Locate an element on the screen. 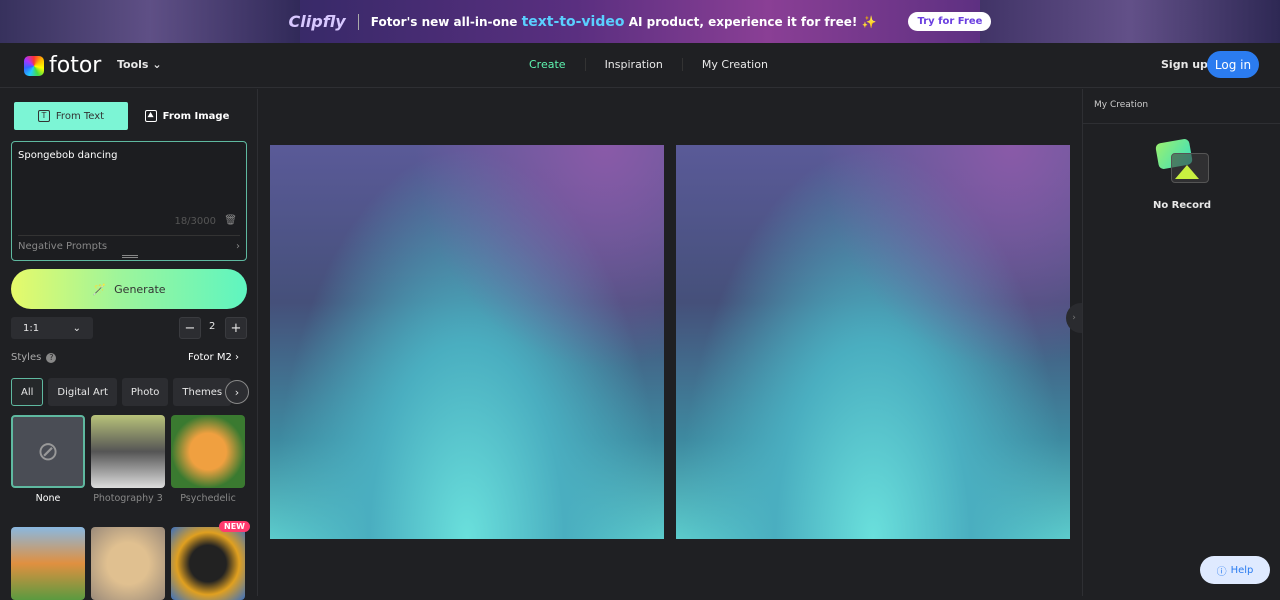  chevron-right-icon: › is located at coordinates (238, 246).